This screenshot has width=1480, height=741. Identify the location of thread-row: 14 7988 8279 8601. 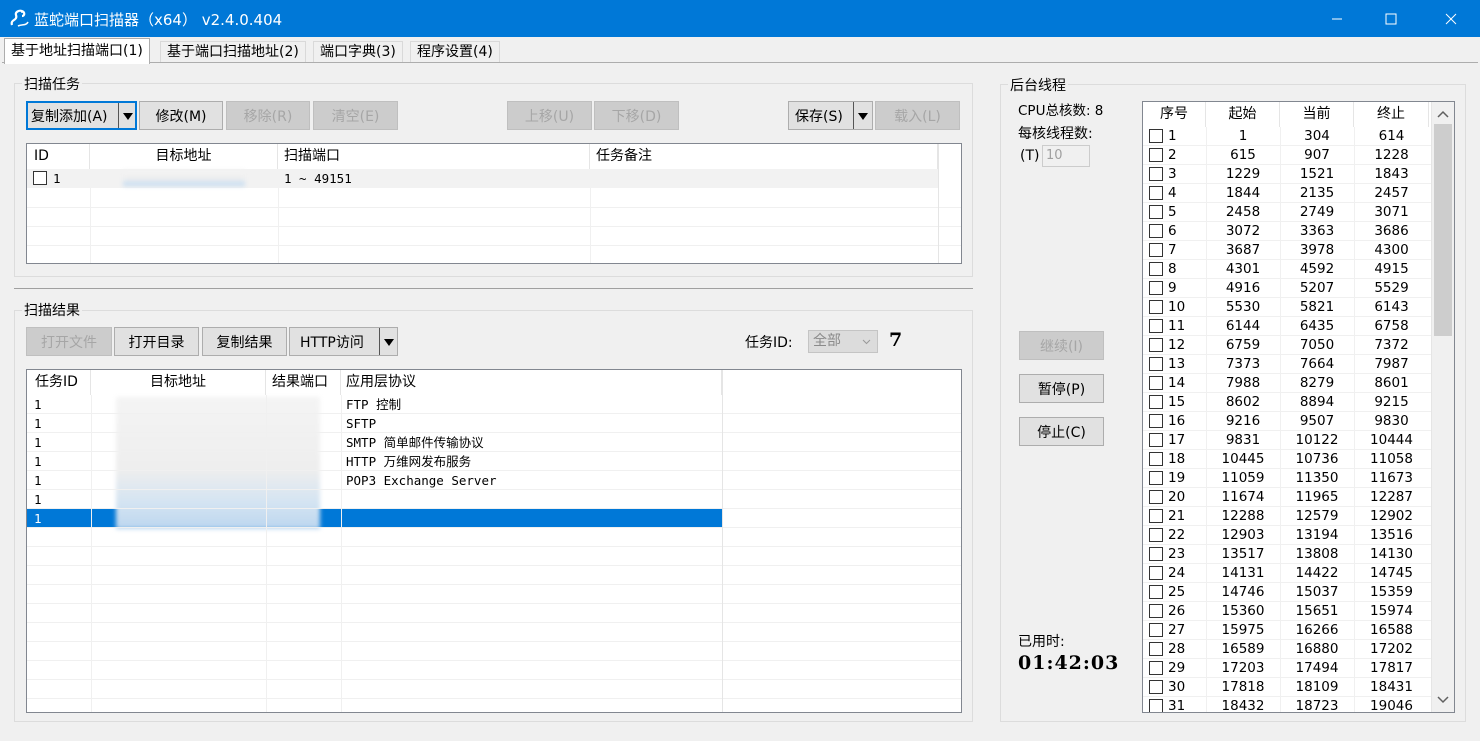
(1287, 383).